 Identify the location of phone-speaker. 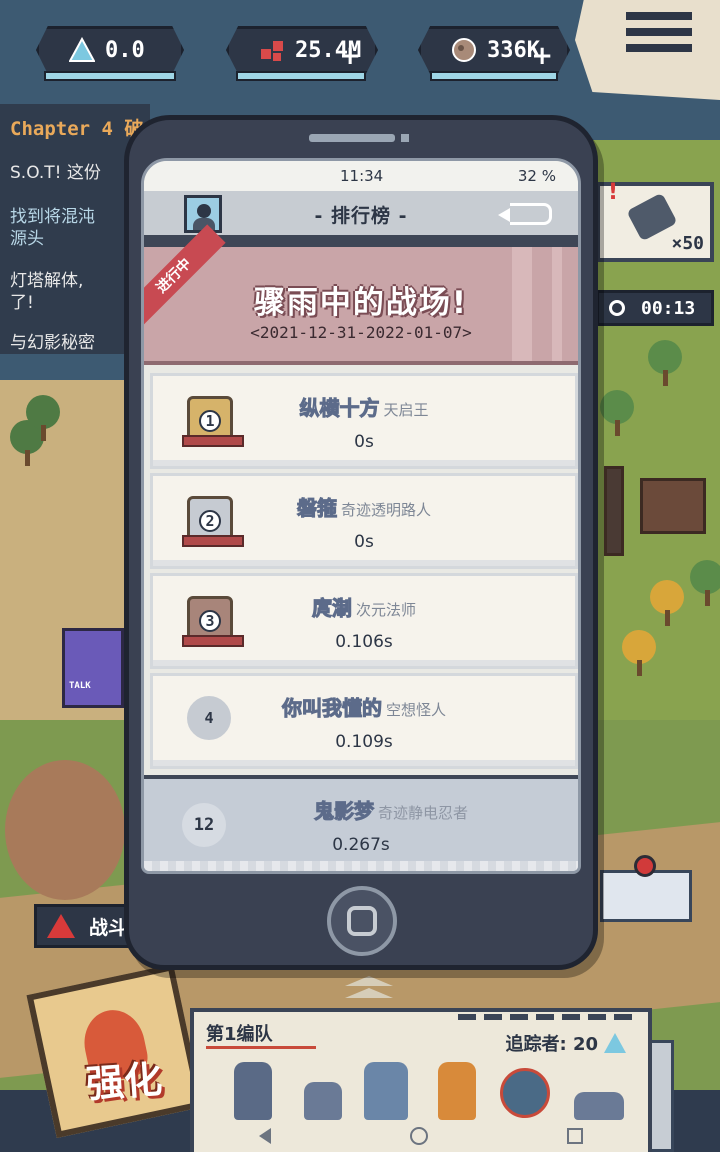
(352, 138).